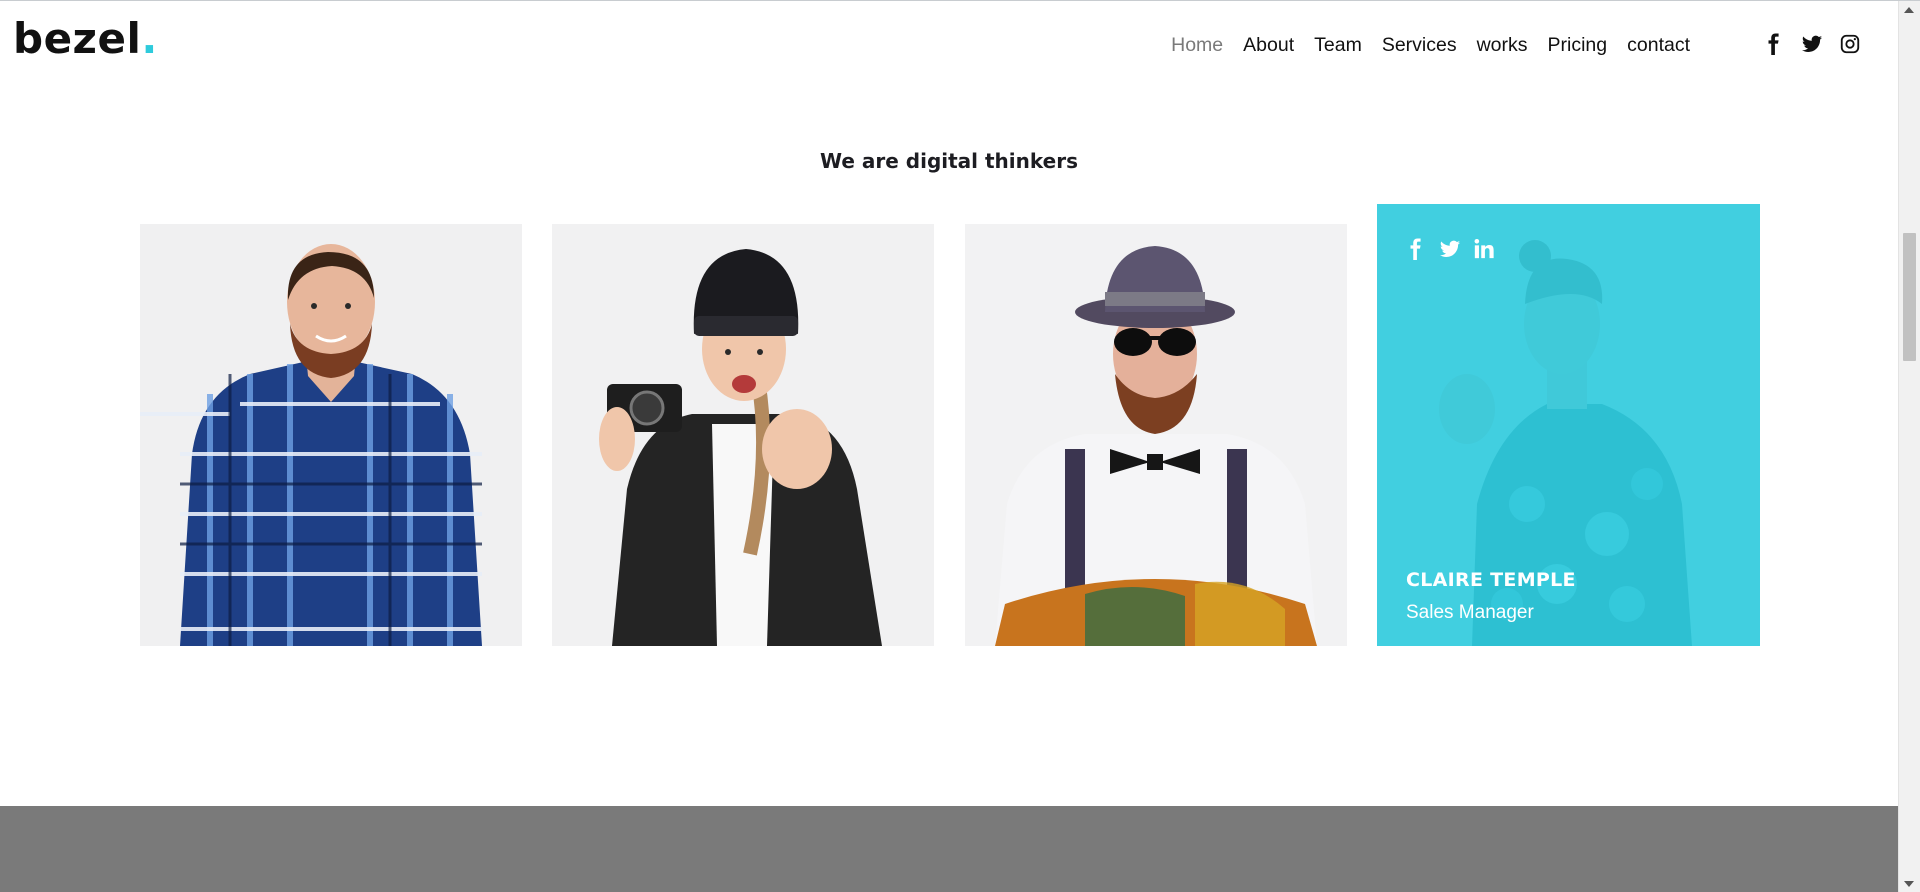 Image resolution: width=1920 pixels, height=892 pixels. What do you see at coordinates (1578, 45) in the screenshot?
I see `nav-link-pricing: Pricing` at bounding box center [1578, 45].